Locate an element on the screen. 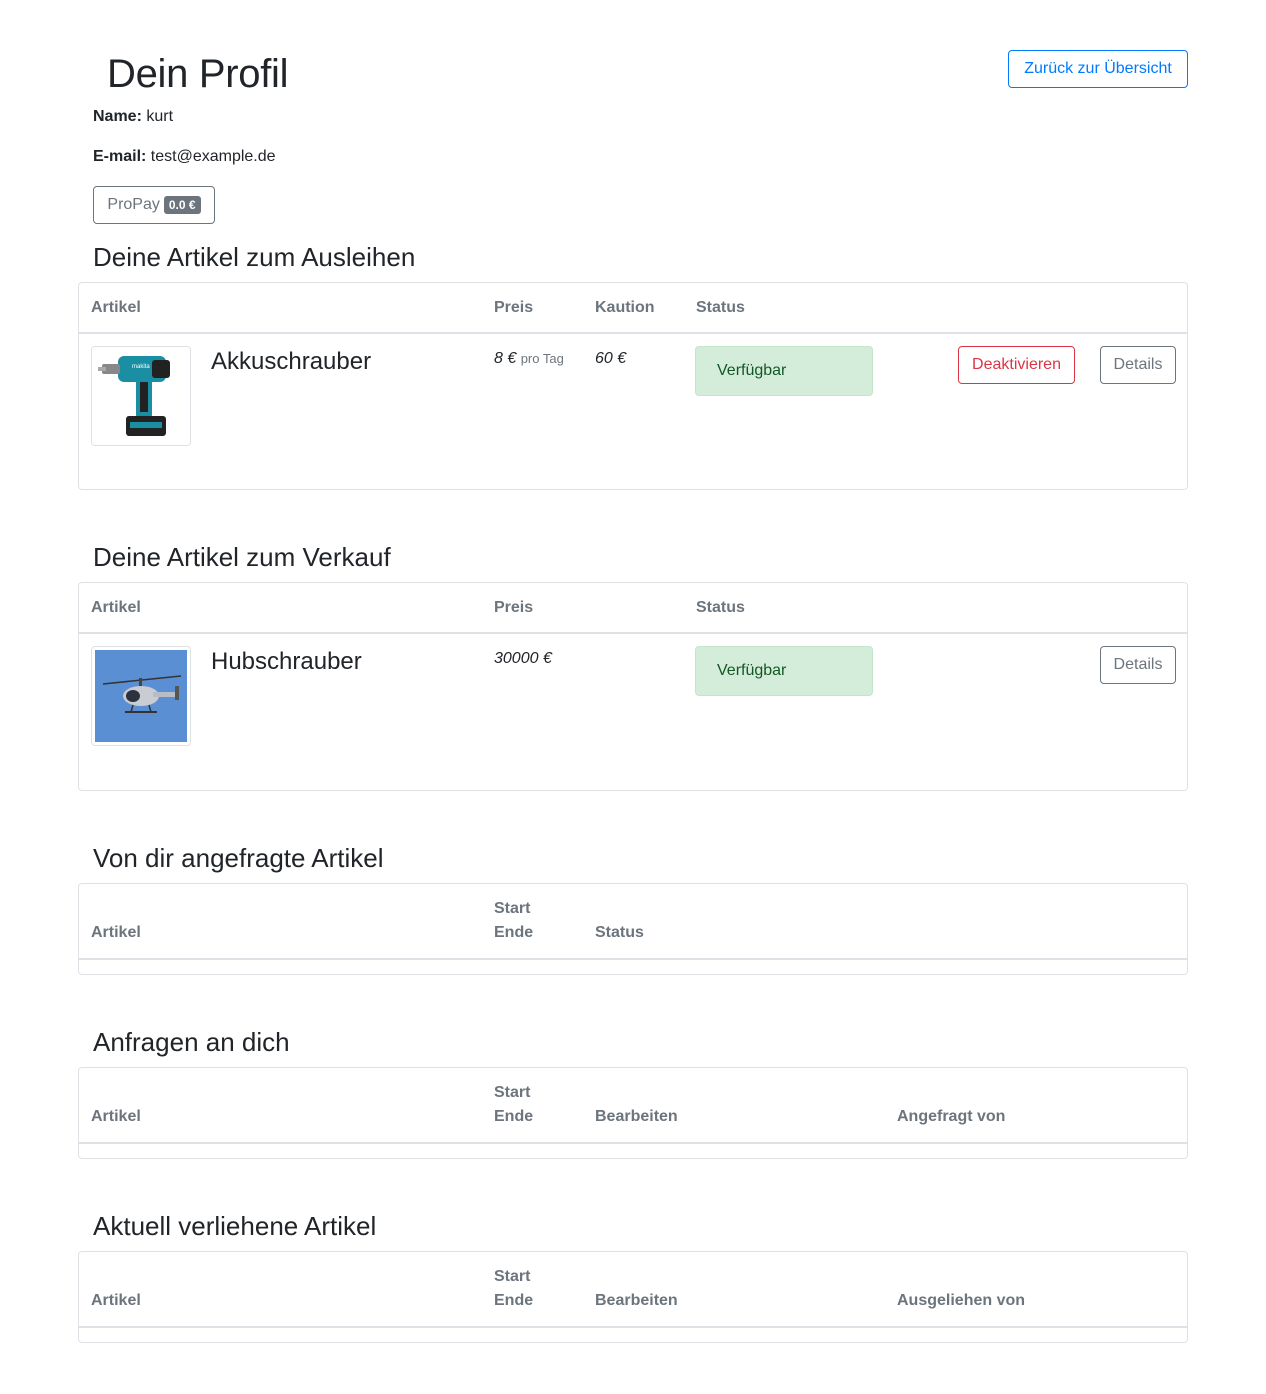  item-name: Akkuschrauber is located at coordinates (291, 362).